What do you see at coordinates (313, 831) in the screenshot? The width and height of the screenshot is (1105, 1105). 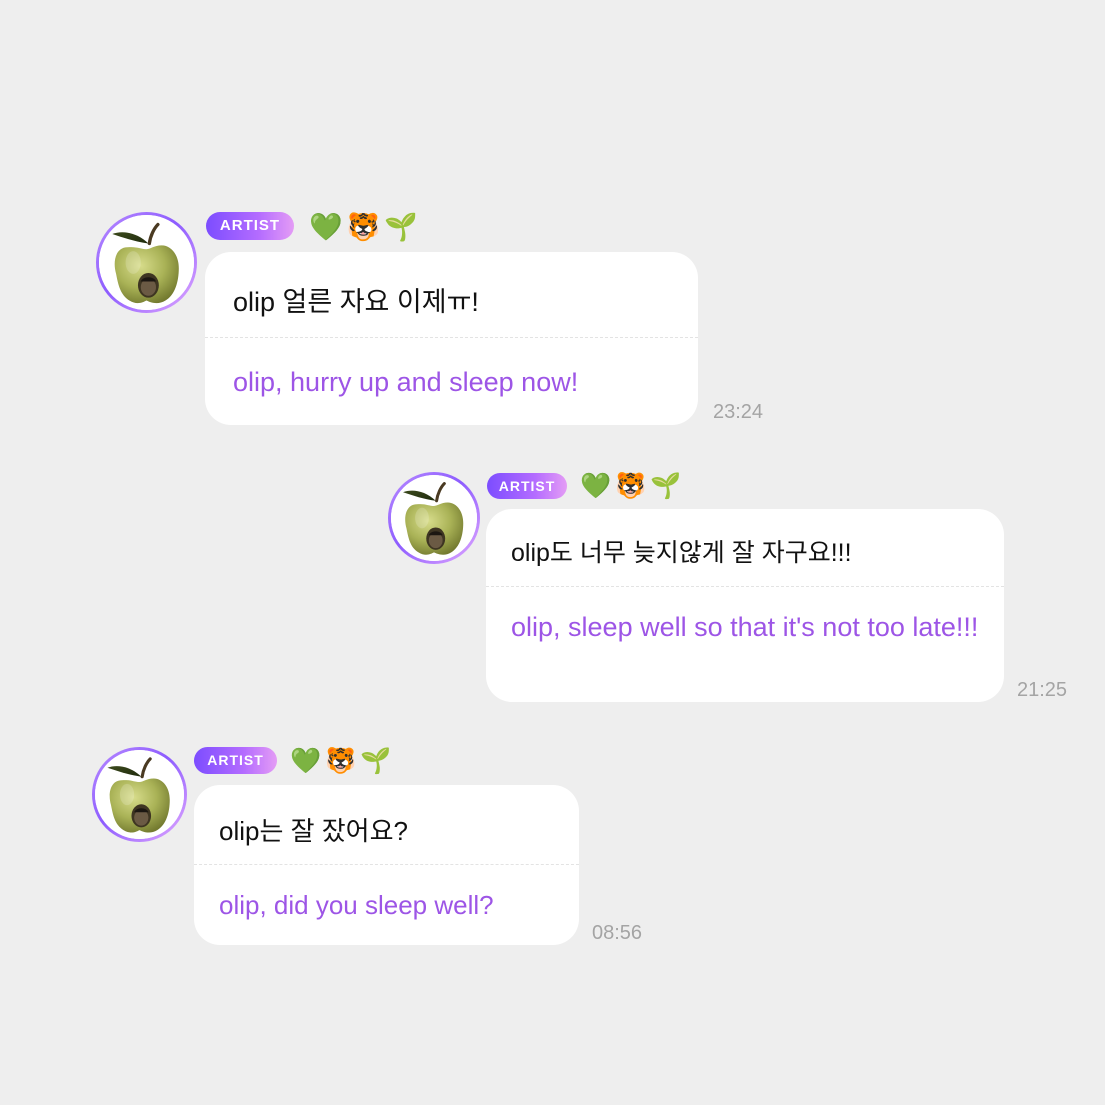 I see `original-message-text: olip는 잘 잤어요?` at bounding box center [313, 831].